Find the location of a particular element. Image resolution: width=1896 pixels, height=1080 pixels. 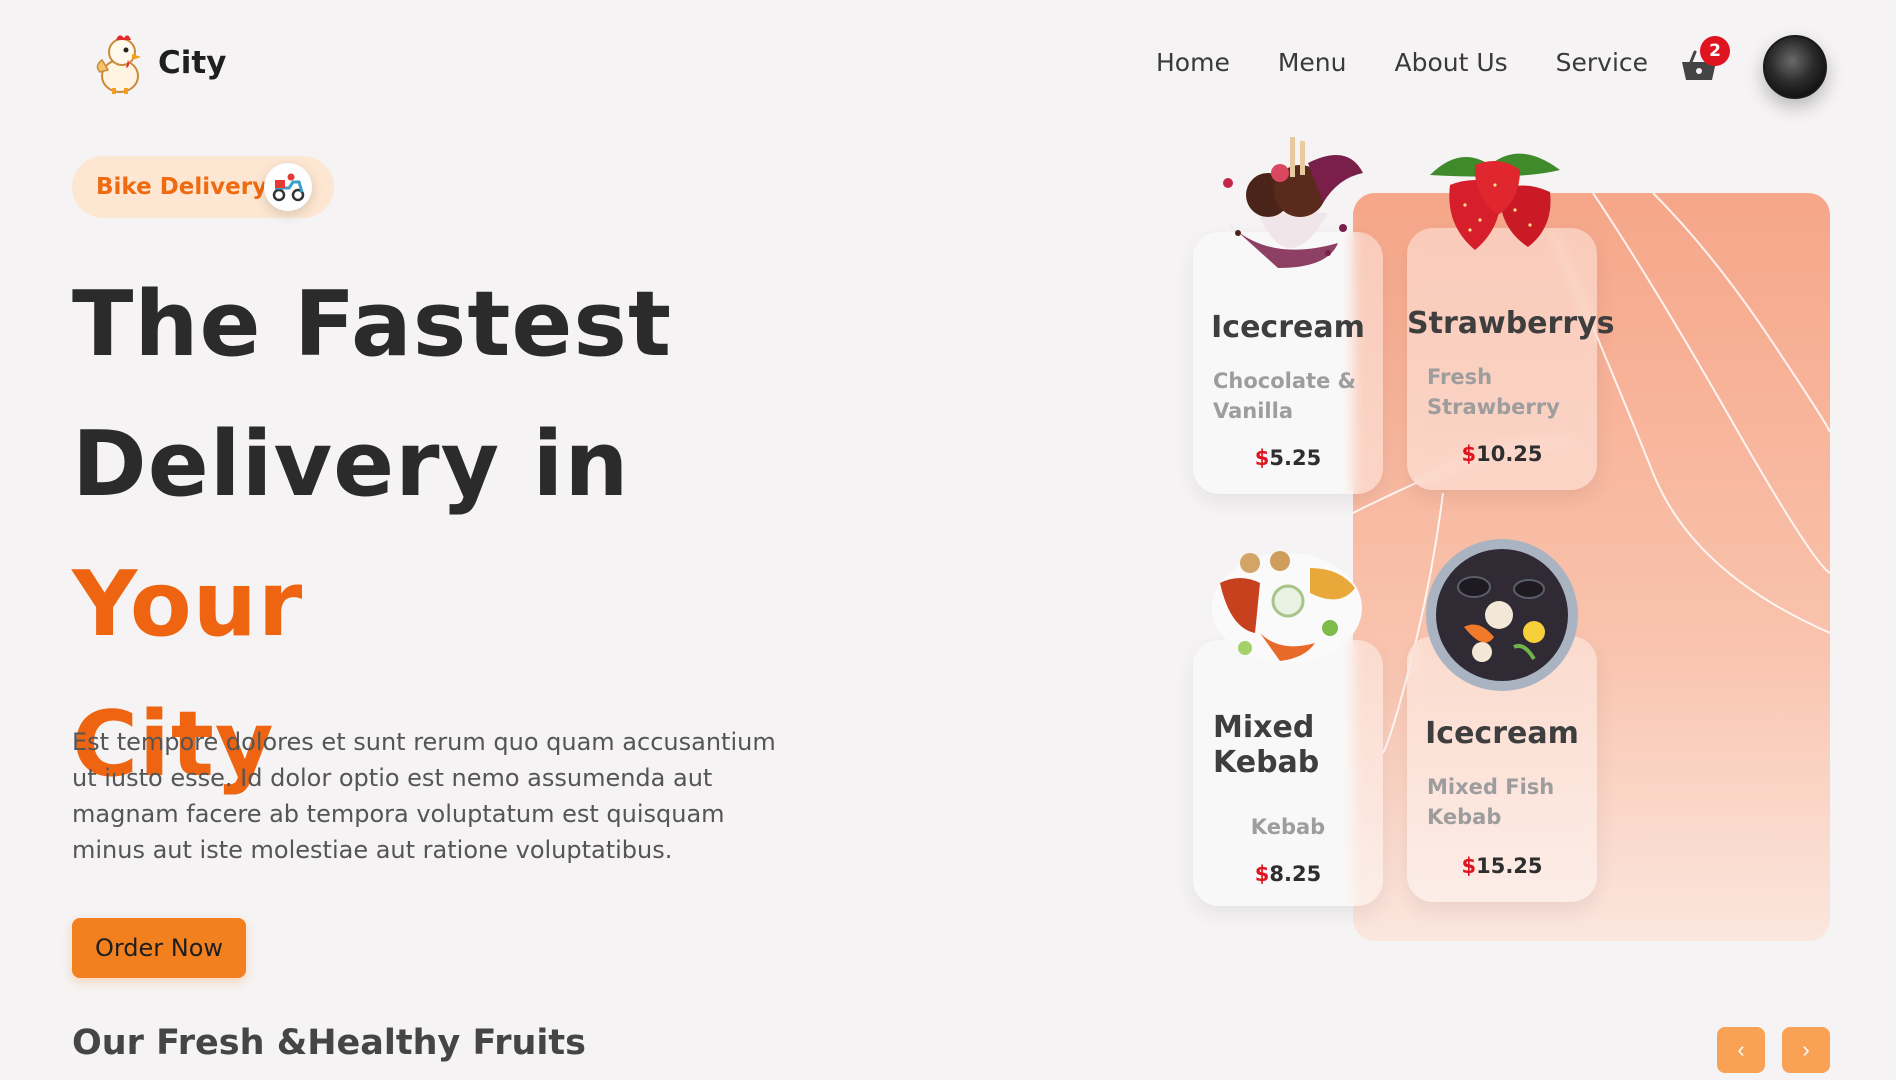

food-card-strawberrys: Strawberrys Fresh Strawberry $10.25 is located at coordinates (1511, 359).